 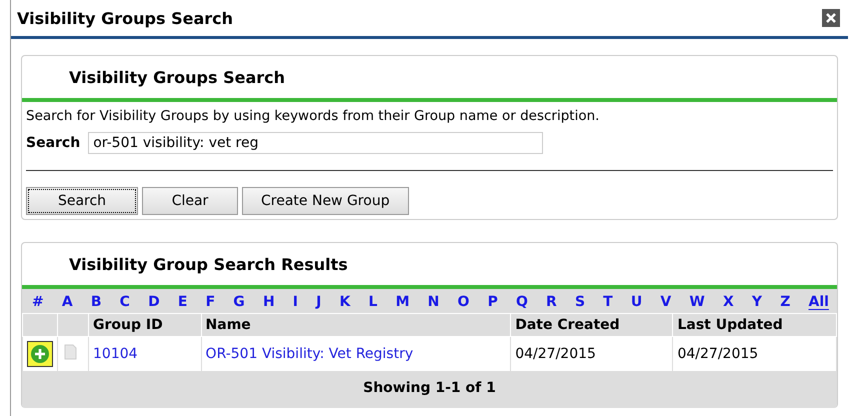 I want to click on column-header: Date Created, so click(x=591, y=325).